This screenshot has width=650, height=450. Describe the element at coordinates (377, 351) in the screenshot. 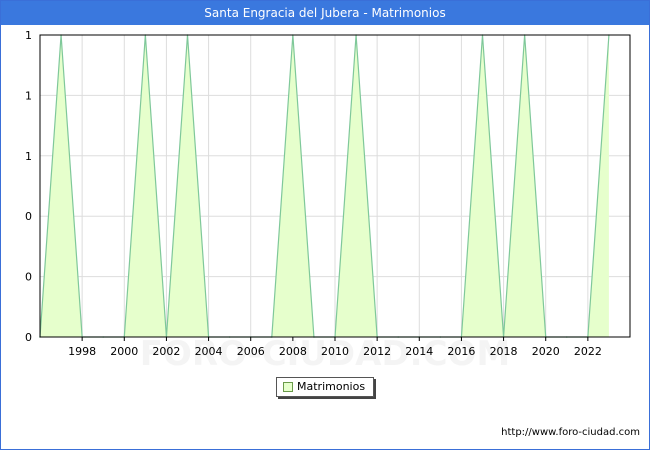

I see `x-tick-label: 2012` at that location.